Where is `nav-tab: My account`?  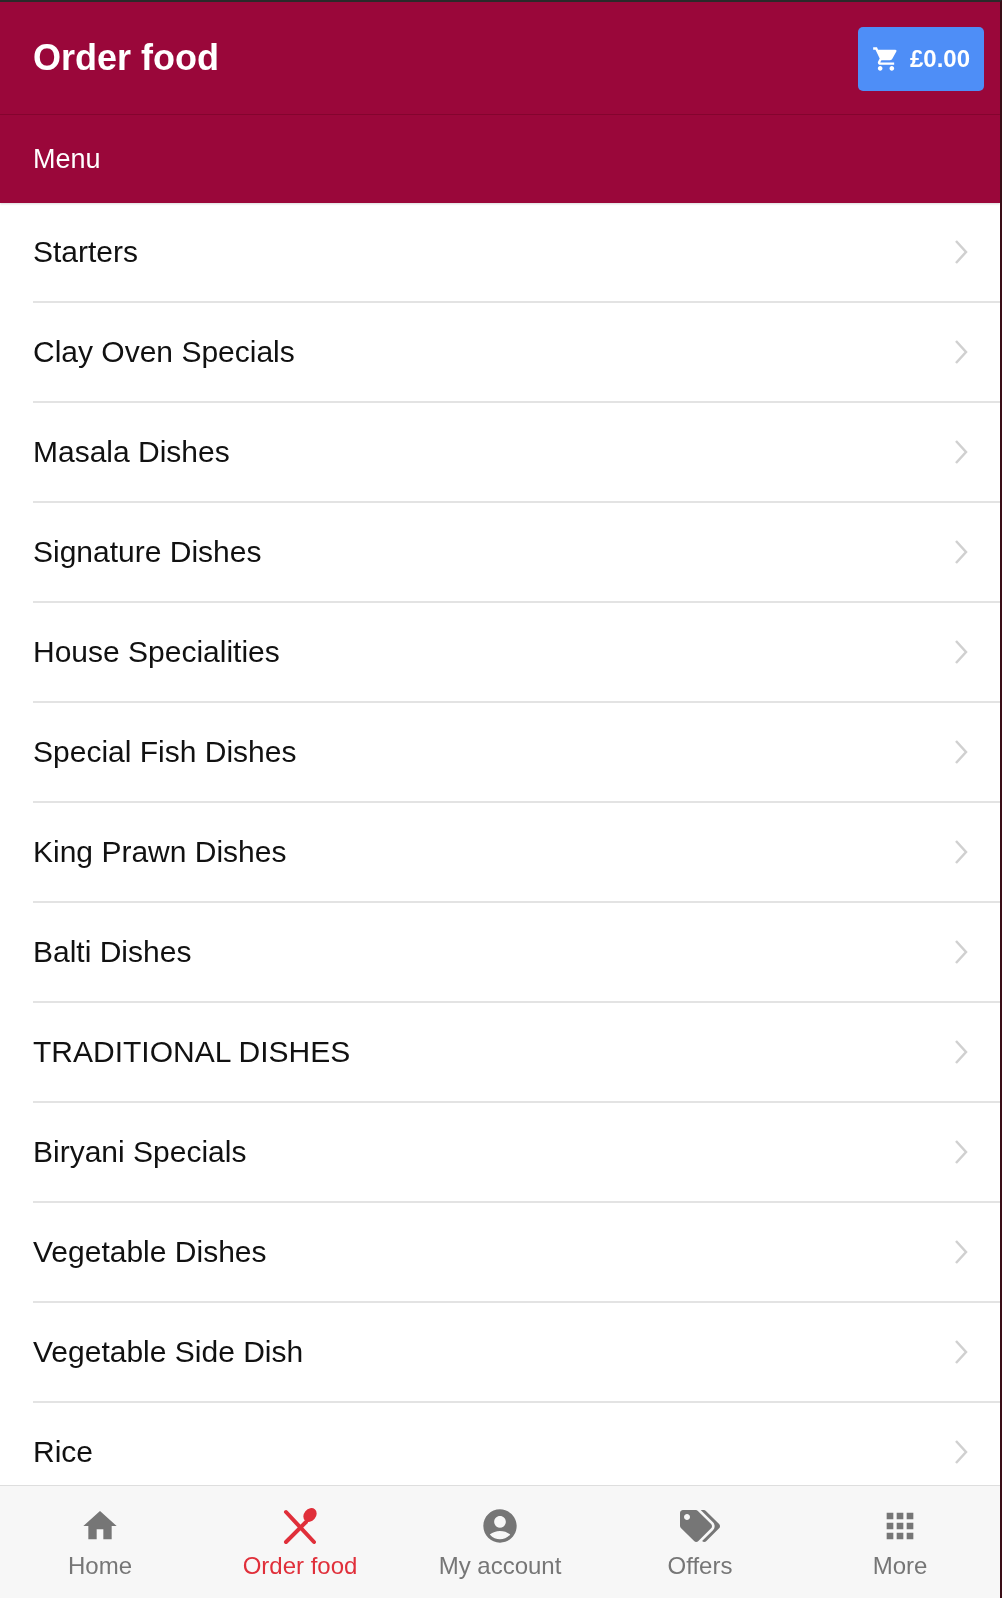
nav-tab: My account is located at coordinates (500, 1543).